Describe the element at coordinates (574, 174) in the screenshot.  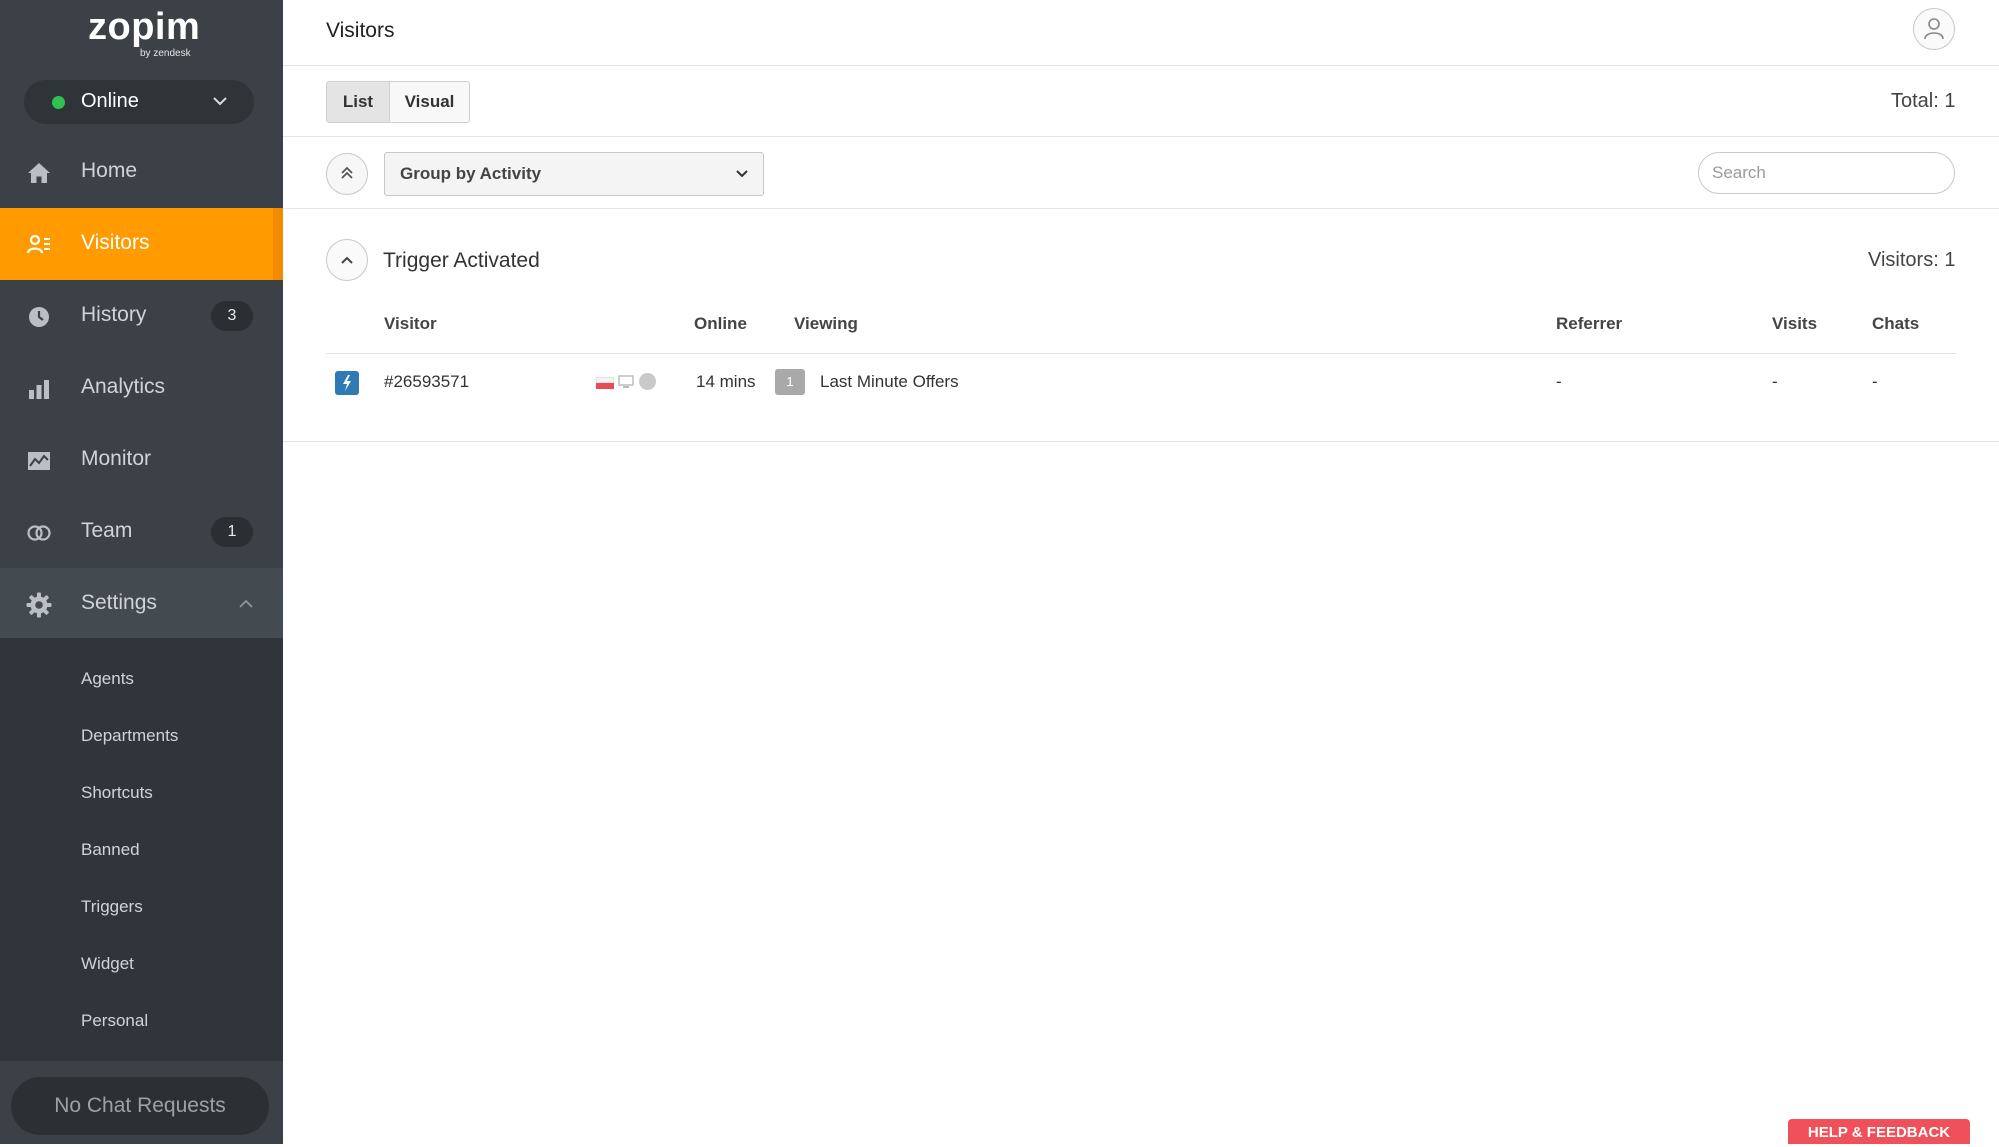
I see `group-by-select: Group by Activity` at that location.